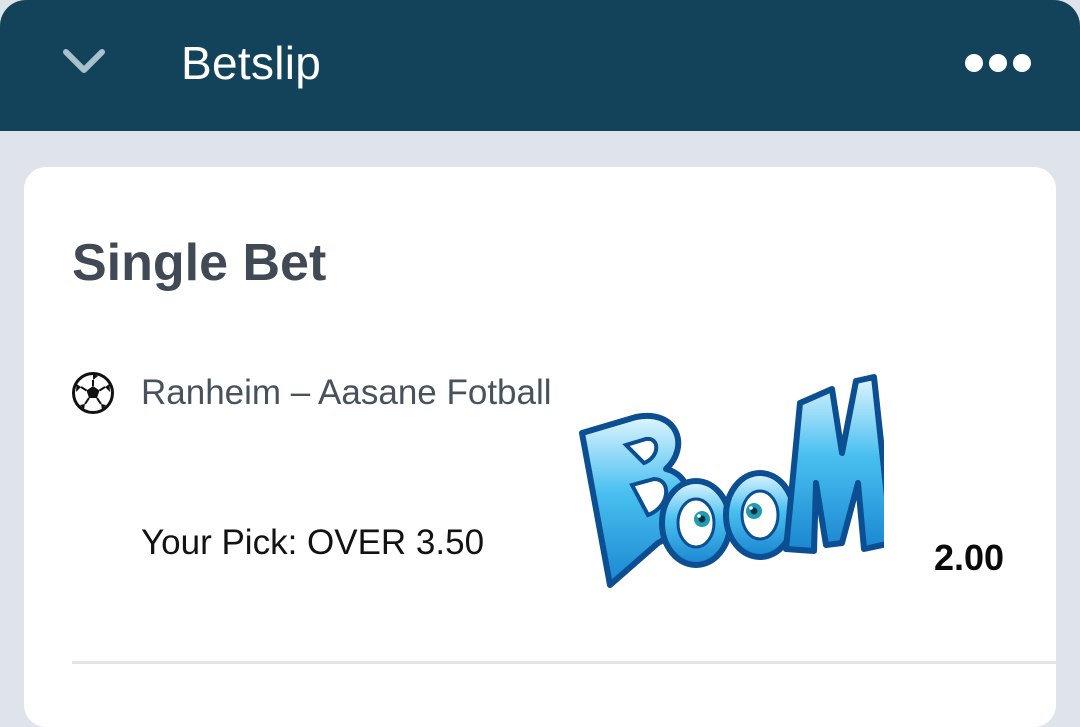  What do you see at coordinates (346, 392) in the screenshot?
I see `event-name: Ranheim – Aasane Fotball` at bounding box center [346, 392].